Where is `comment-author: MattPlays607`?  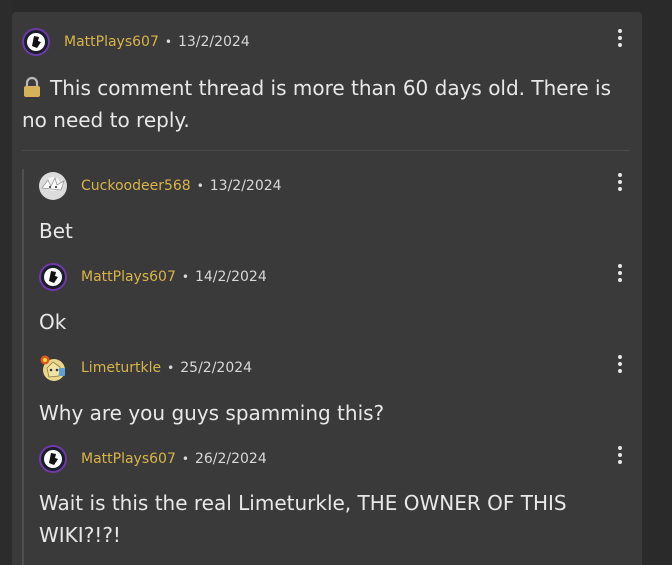
comment-author: MattPlays607 is located at coordinates (111, 42).